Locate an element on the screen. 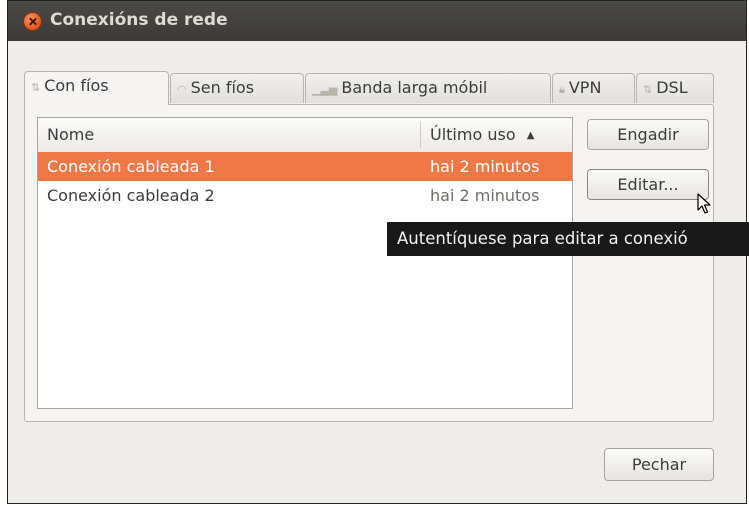 Image resolution: width=749 pixels, height=506 pixels. tab-dsl-label: DSL is located at coordinates (672, 87).